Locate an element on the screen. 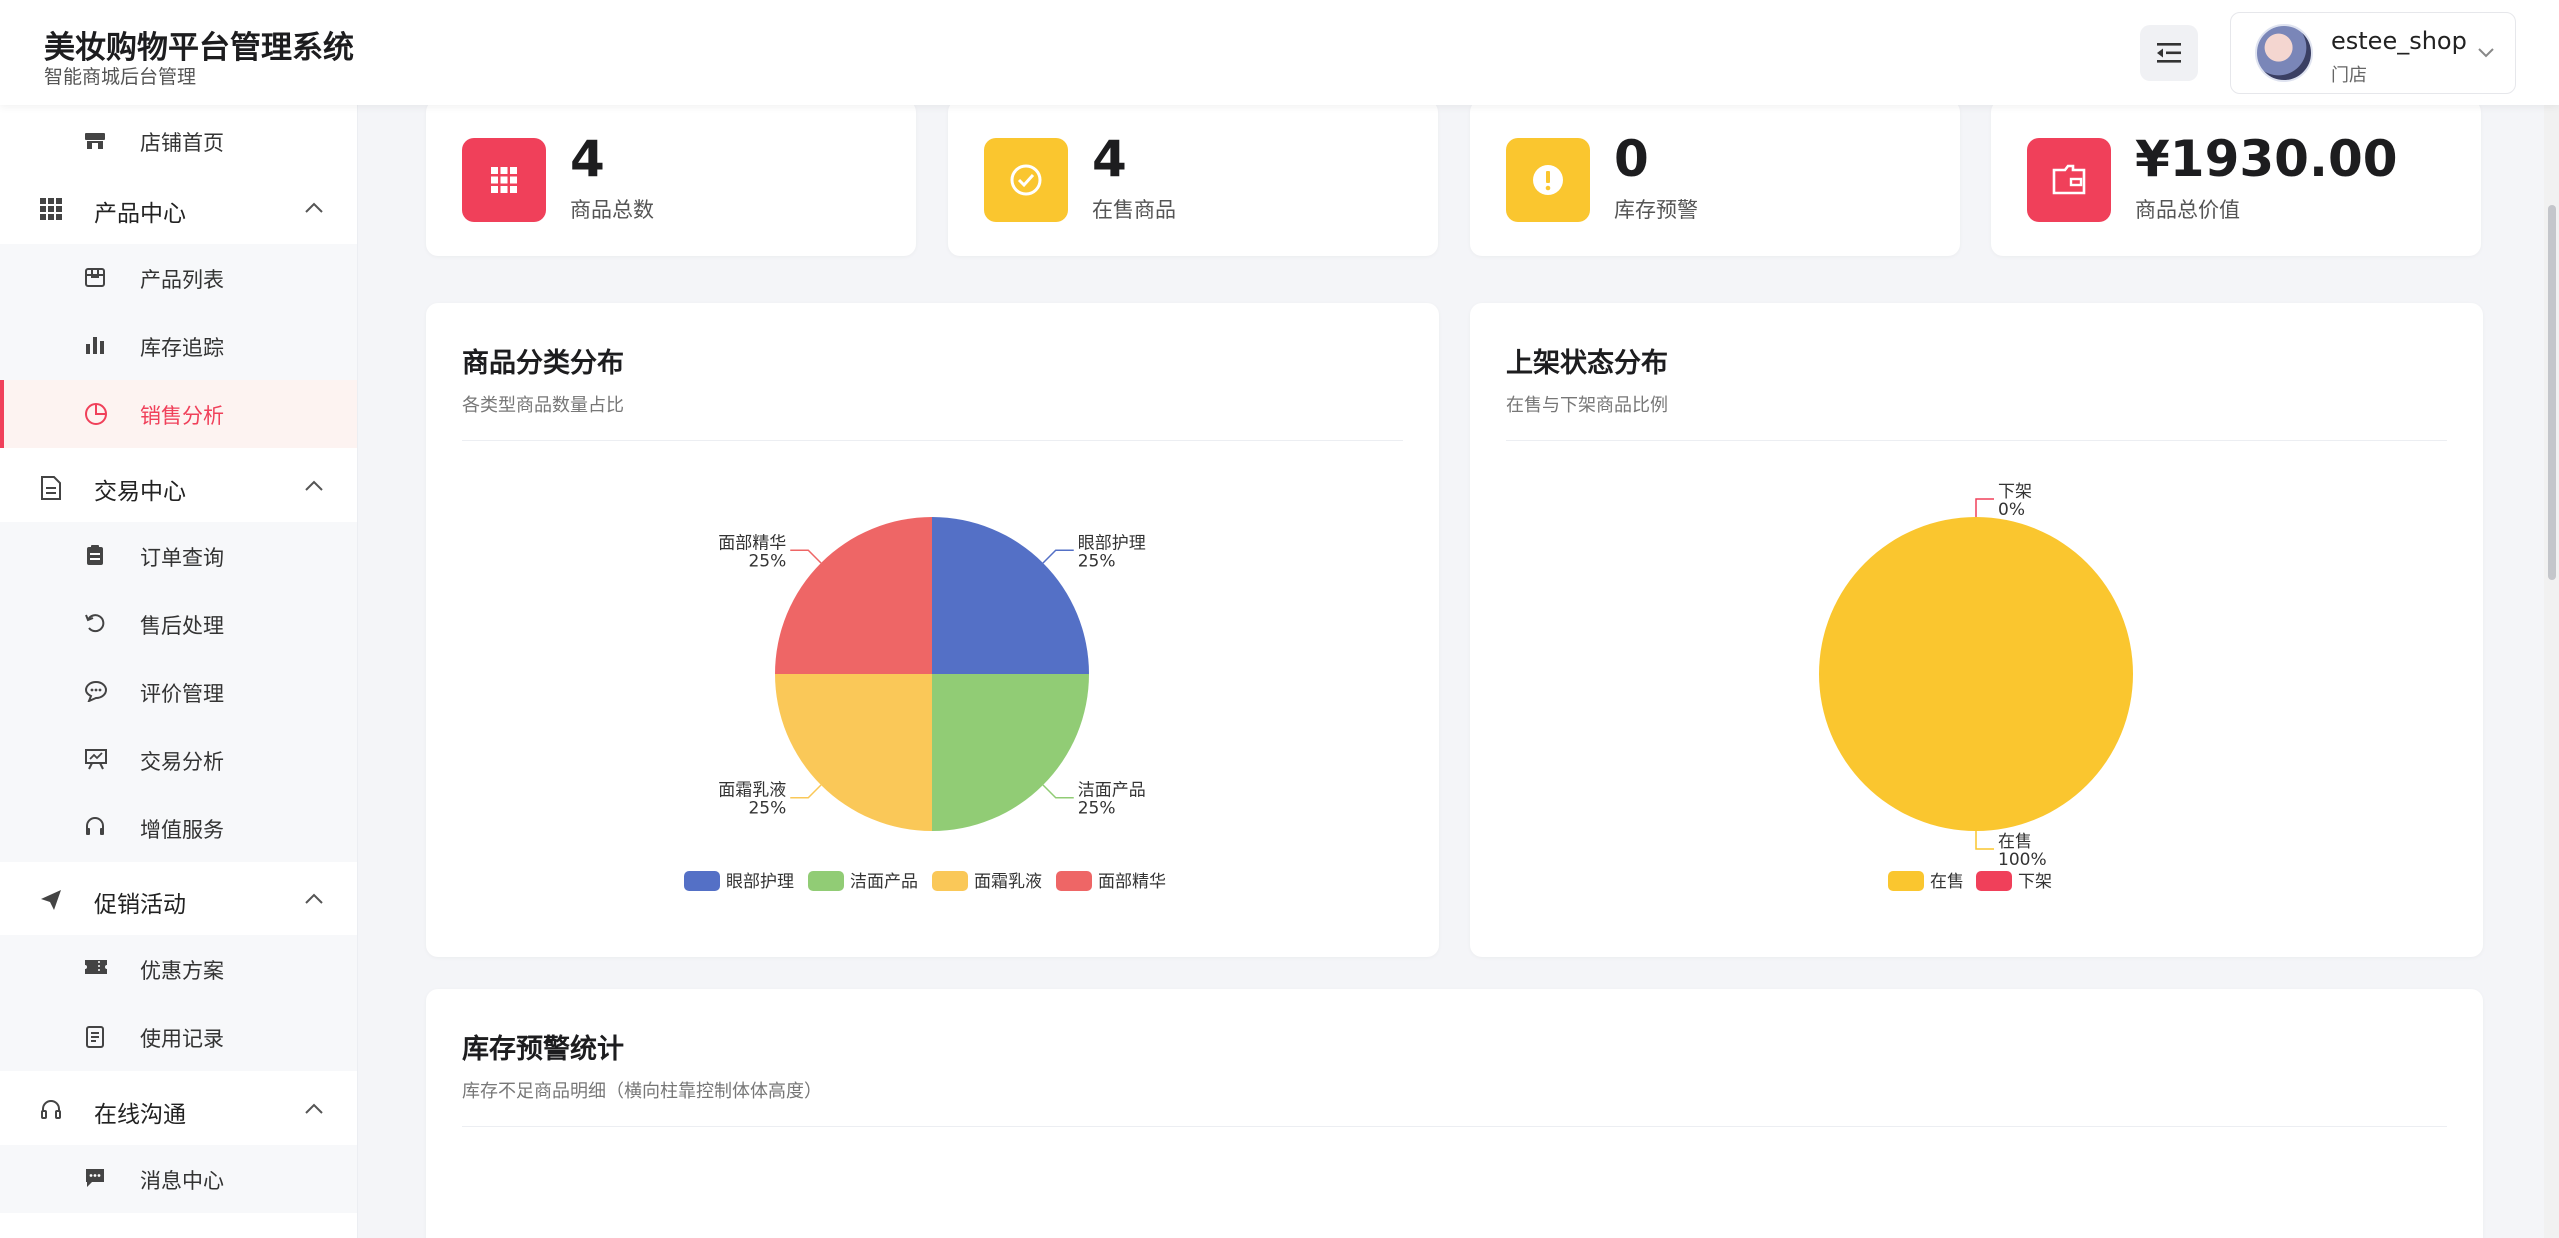  stat-card-on-sale: 4 在售商品 is located at coordinates (1193, 178).